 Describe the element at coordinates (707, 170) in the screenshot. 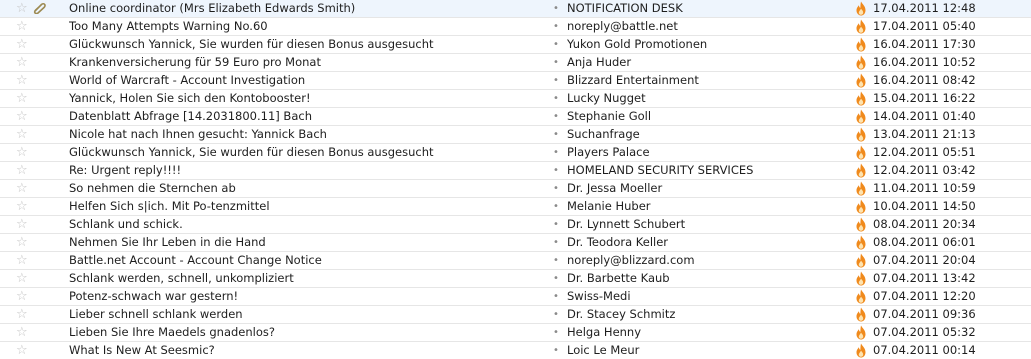

I see `message-sender: HOMELAND SECURITY SERVICES` at that location.